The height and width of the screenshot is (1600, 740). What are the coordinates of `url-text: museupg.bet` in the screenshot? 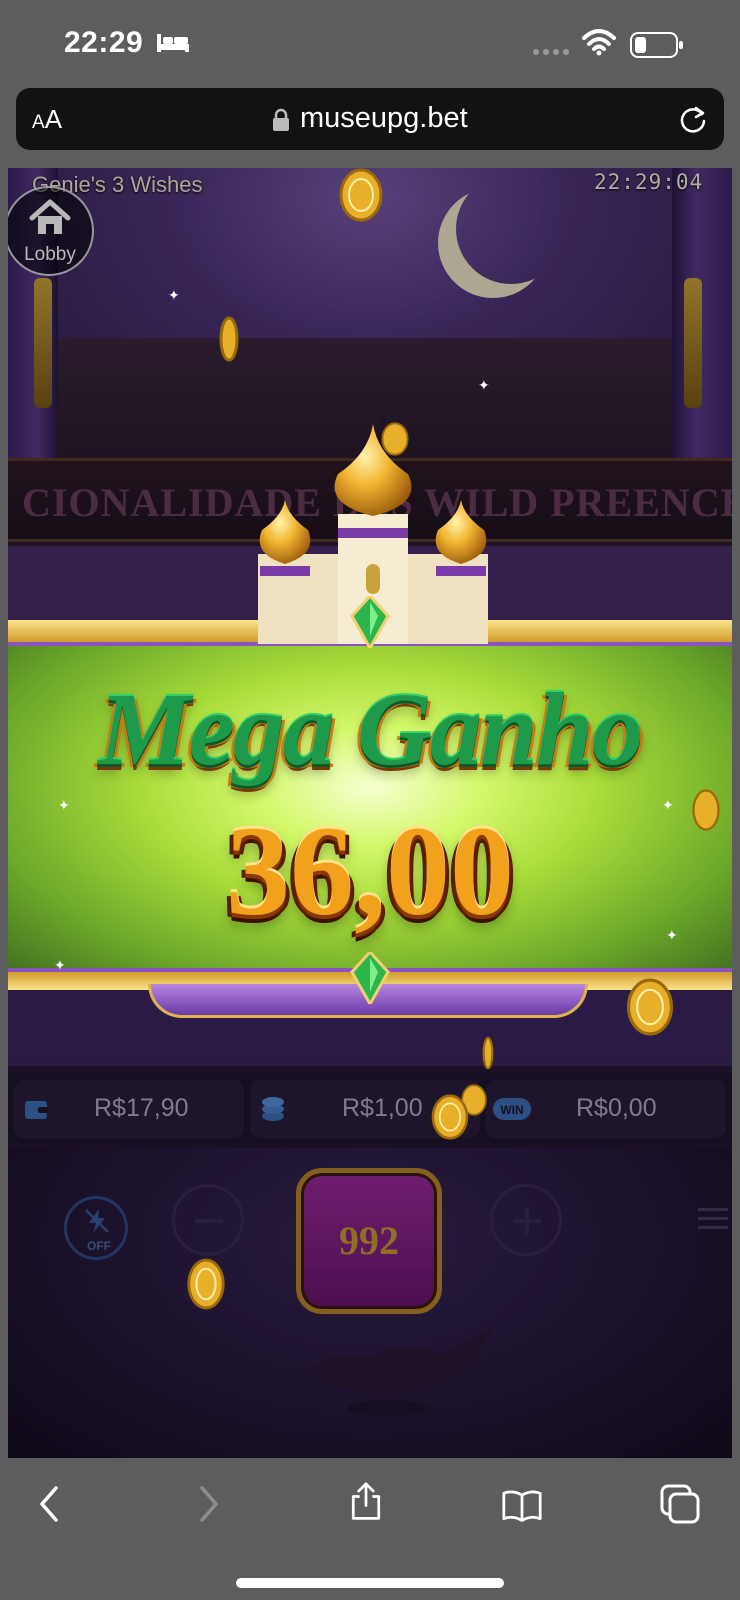 It's located at (384, 118).